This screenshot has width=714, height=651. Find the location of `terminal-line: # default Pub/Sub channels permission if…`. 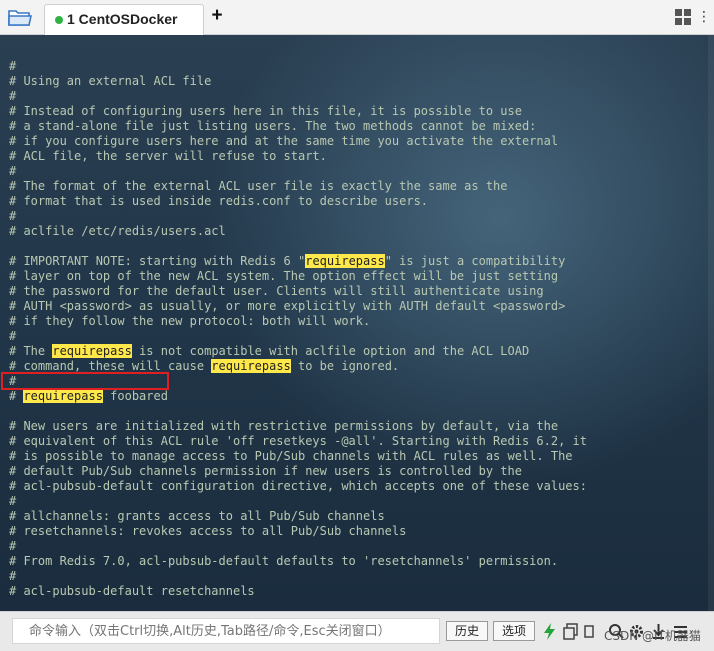

terminal-line: # default Pub/Sub channels permission if… is located at coordinates (298, 471).